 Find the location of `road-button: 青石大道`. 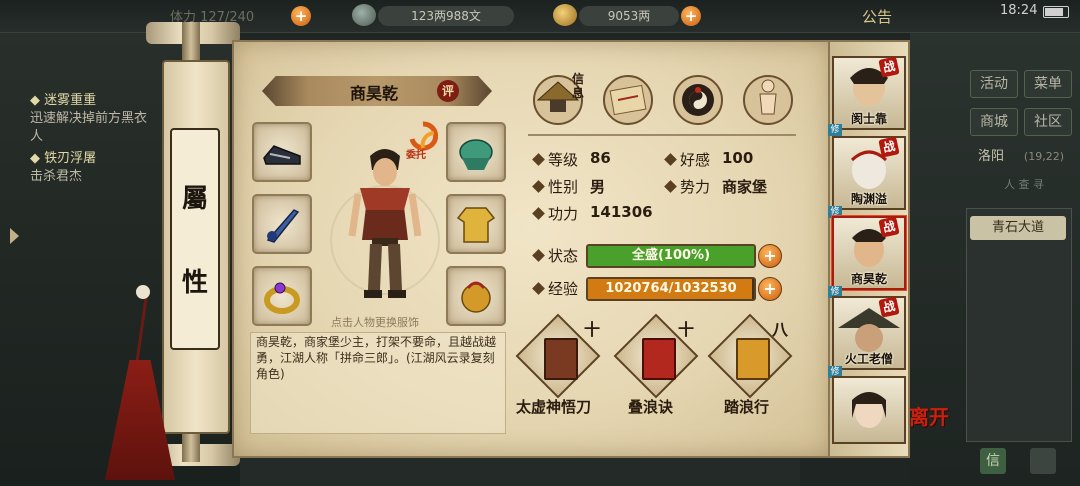

road-button: 青石大道 is located at coordinates (1018, 228).